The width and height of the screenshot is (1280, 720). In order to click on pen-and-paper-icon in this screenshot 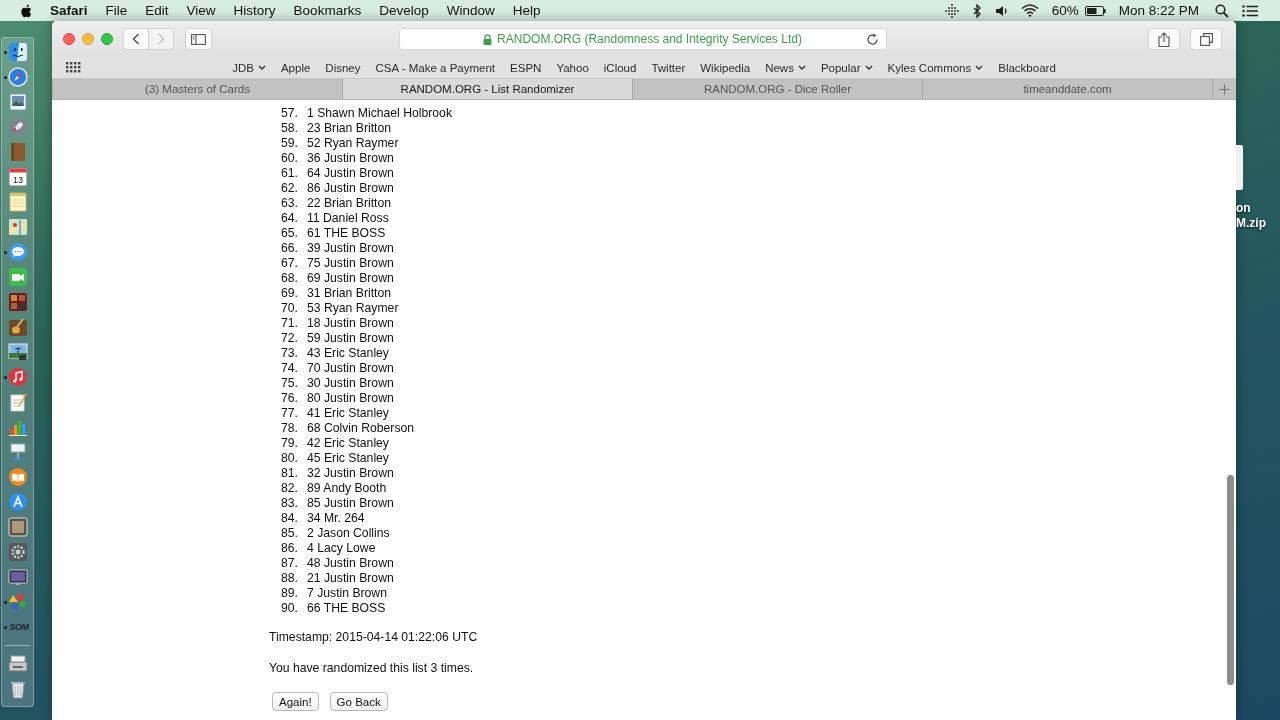, I will do `click(18, 402)`.